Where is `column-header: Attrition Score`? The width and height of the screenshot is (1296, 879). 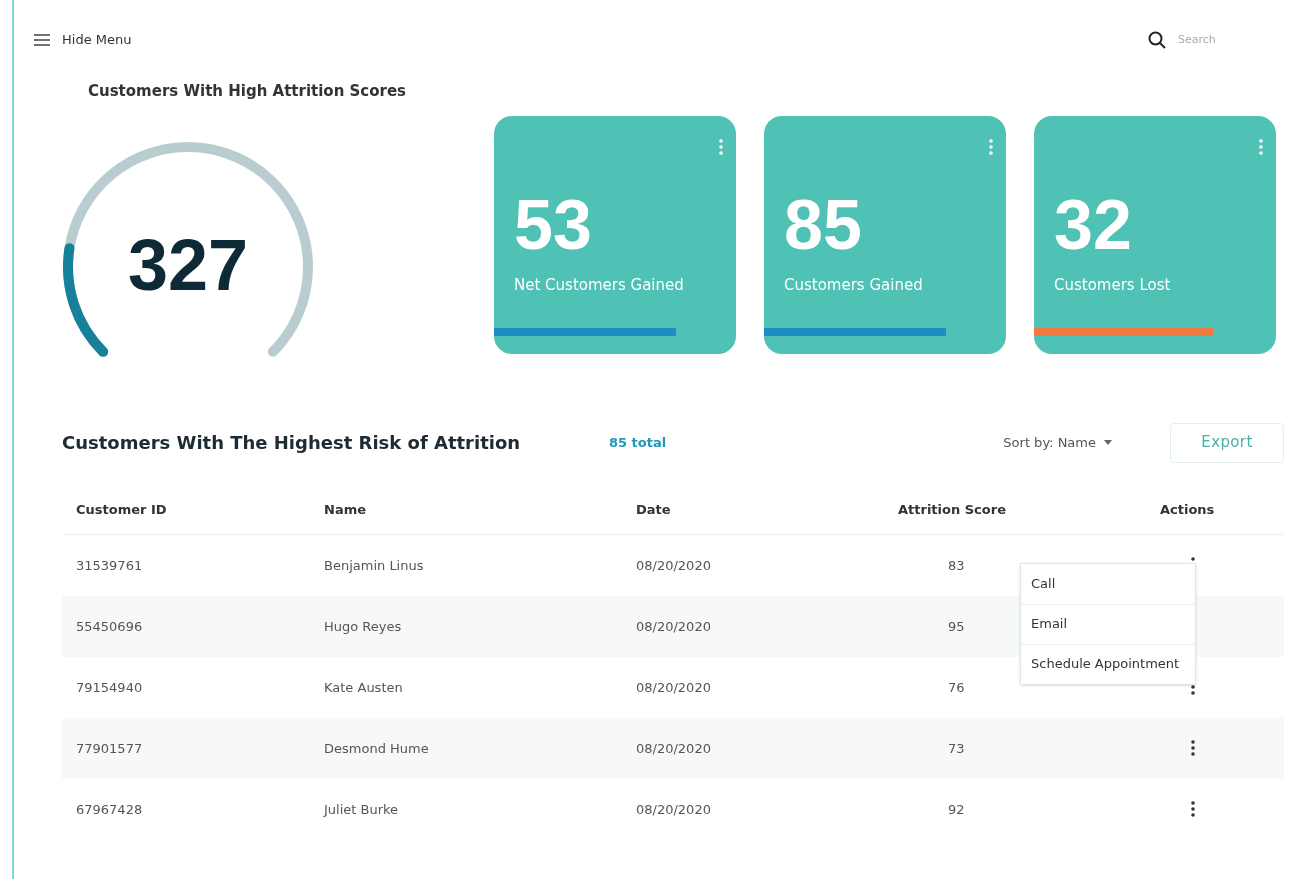
column-header: Attrition Score is located at coordinates (952, 509).